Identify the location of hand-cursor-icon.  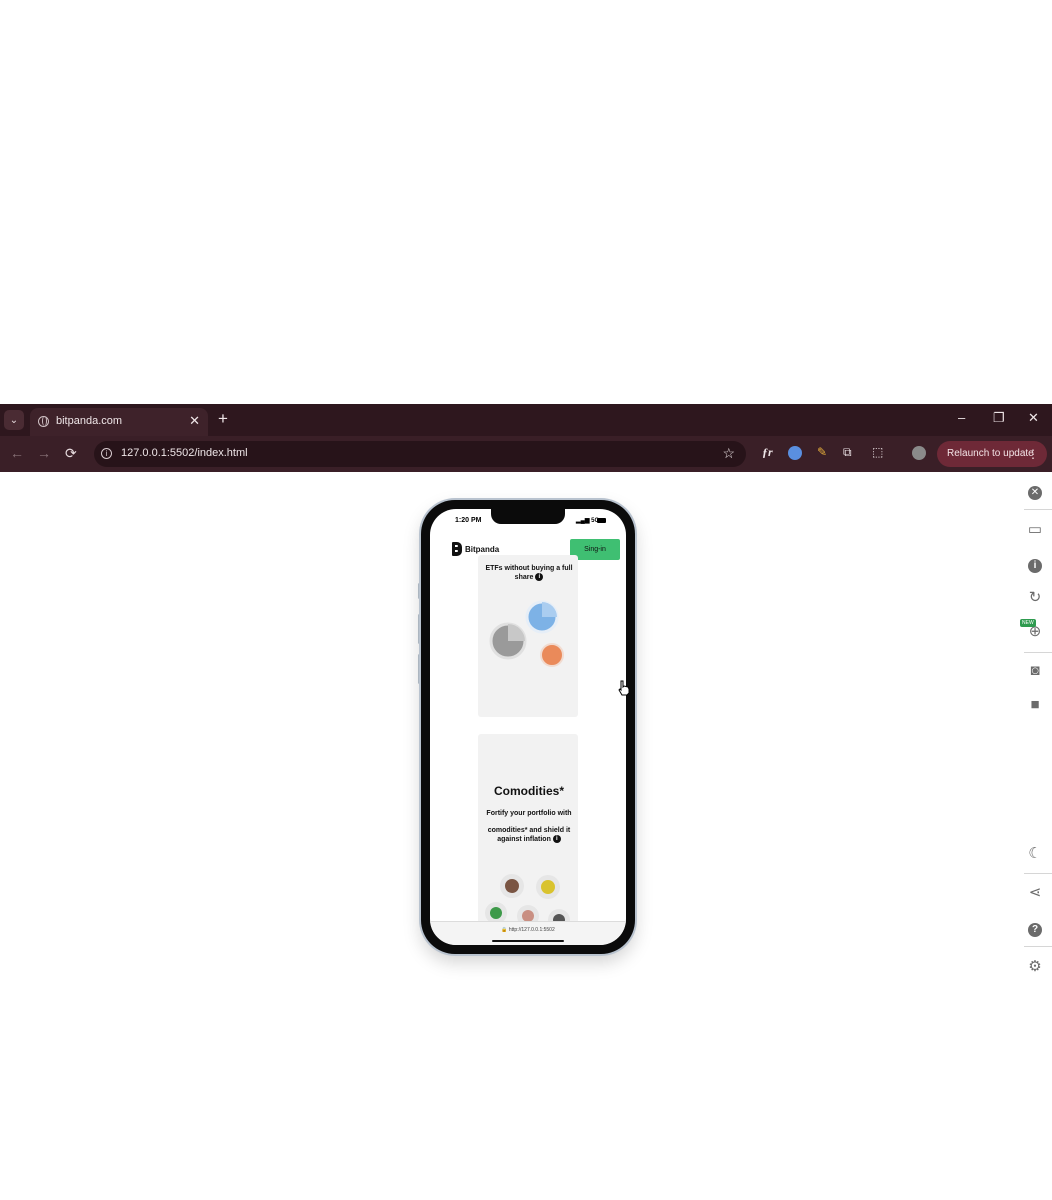
(624, 688).